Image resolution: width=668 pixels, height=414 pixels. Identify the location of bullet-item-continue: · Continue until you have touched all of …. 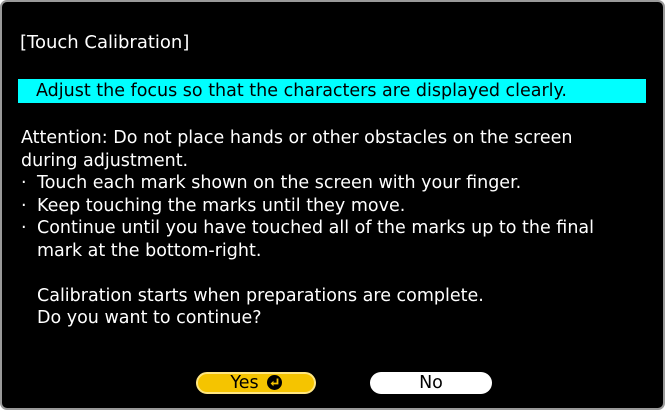
(341, 228).